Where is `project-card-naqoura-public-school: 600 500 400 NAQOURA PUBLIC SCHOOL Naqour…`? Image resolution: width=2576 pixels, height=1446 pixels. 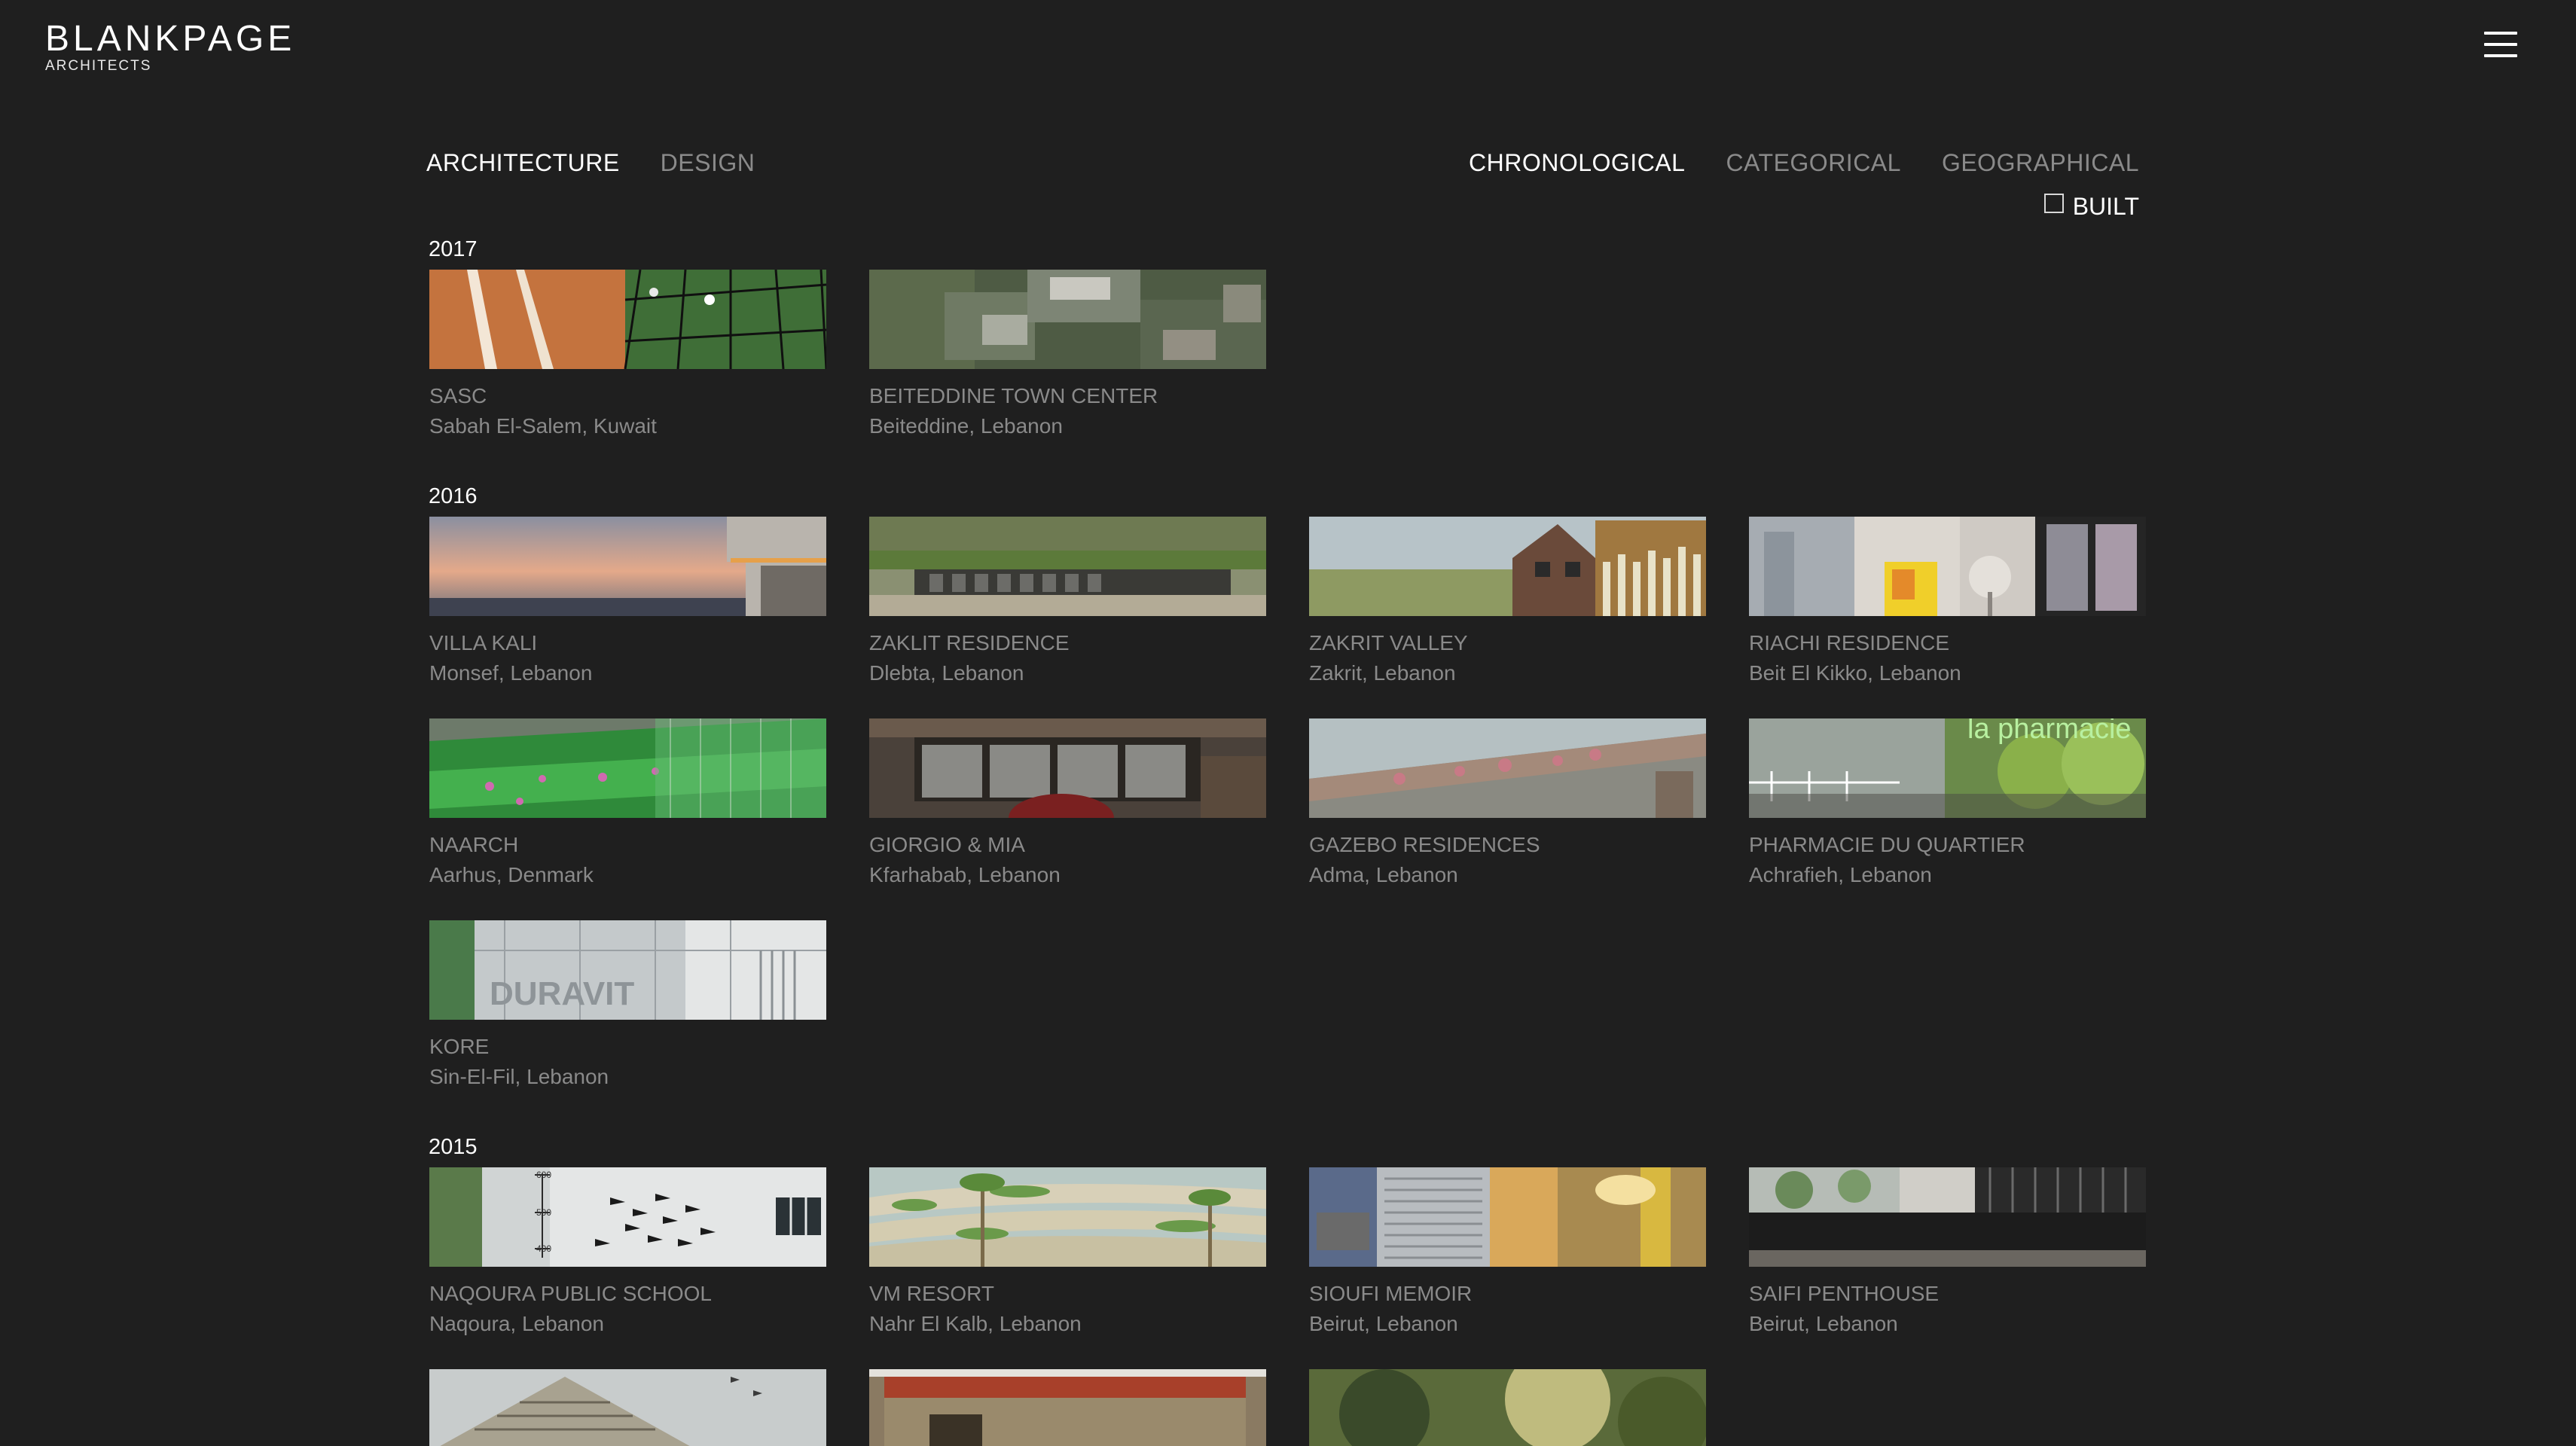 project-card-naqoura-public-school: 600 500 400 NAQOURA PUBLIC SCHOOL Naqour… is located at coordinates (628, 1253).